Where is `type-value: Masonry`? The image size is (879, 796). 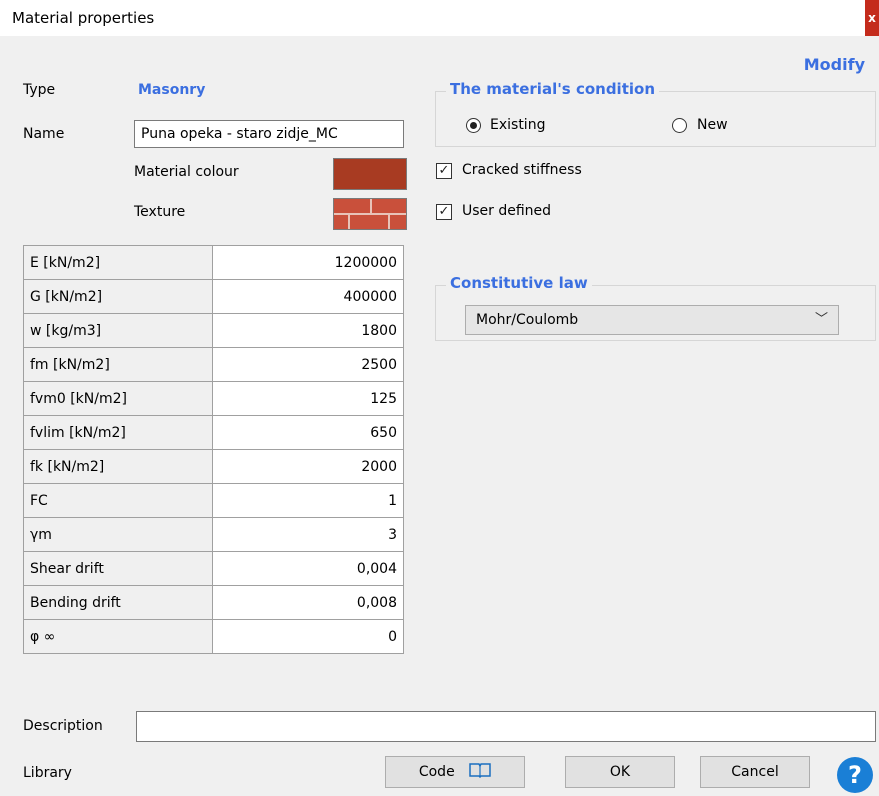 type-value: Masonry is located at coordinates (172, 90).